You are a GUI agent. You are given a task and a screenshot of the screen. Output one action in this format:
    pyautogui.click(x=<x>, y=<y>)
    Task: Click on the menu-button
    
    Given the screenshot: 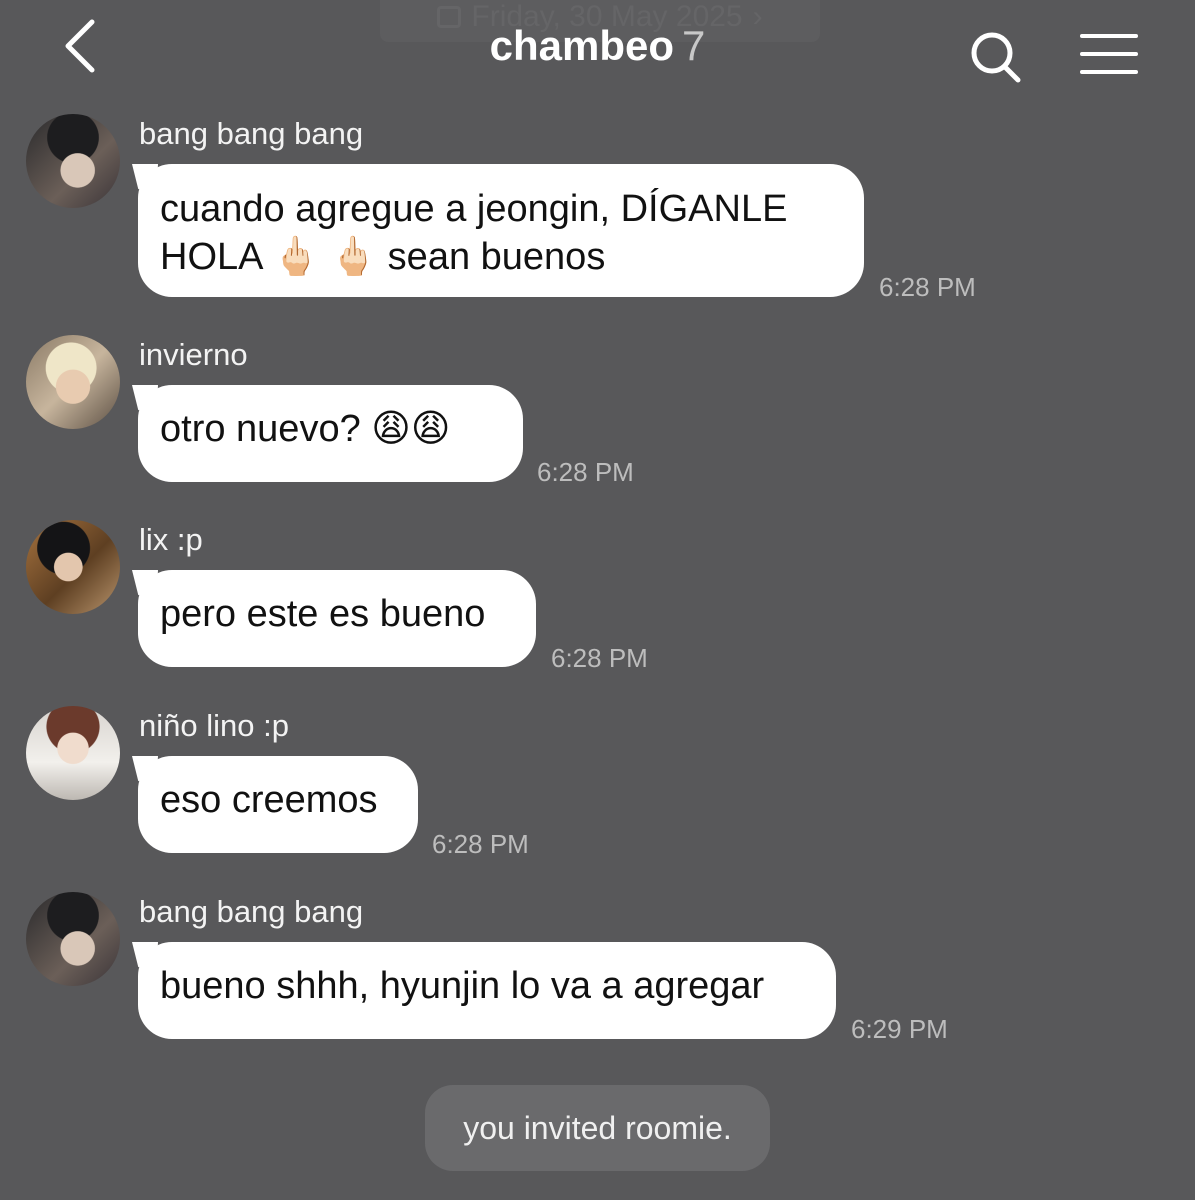 What is the action you would take?
    pyautogui.click(x=1109, y=55)
    